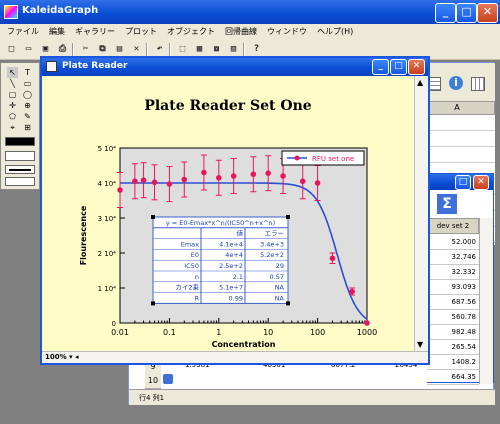 The height and width of the screenshot is (424, 500). What do you see at coordinates (83, 235) in the screenshot?
I see `y-axis-label: Flourescence` at bounding box center [83, 235].